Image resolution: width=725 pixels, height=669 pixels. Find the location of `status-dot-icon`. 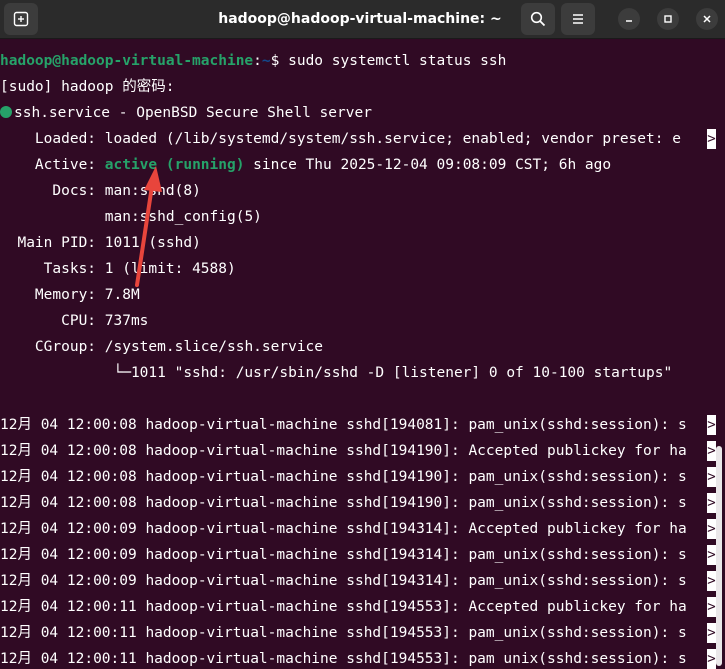

status-dot-icon is located at coordinates (6, 112).